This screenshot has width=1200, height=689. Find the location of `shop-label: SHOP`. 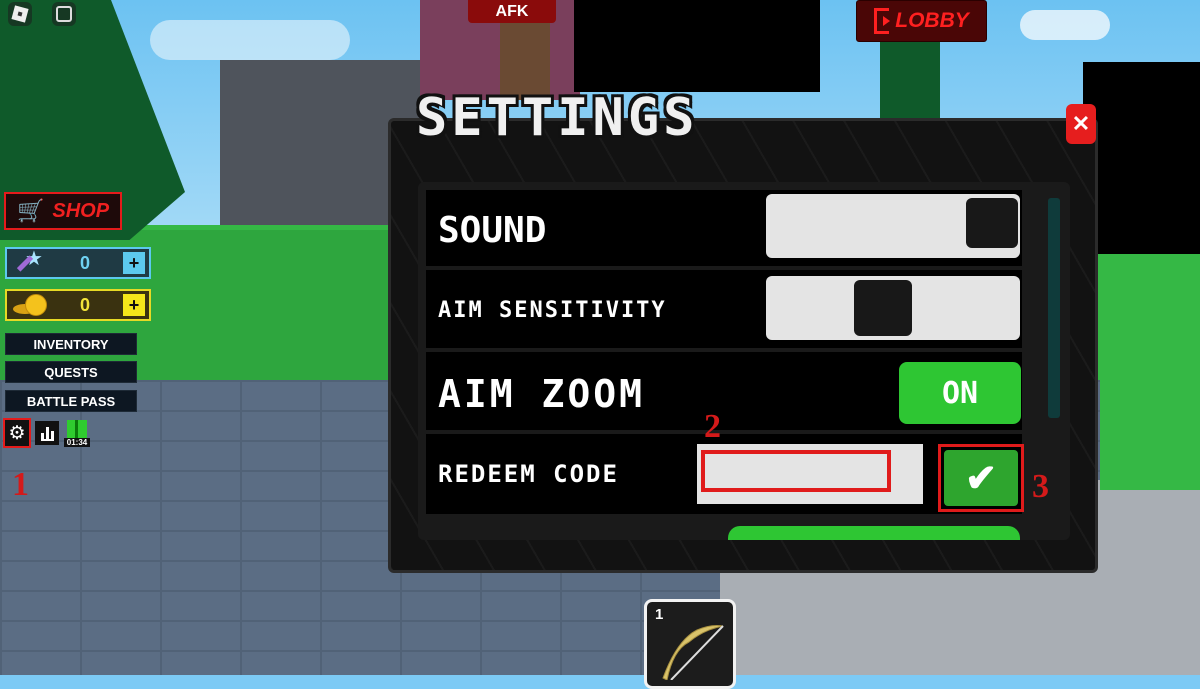

shop-label: SHOP is located at coordinates (81, 210).